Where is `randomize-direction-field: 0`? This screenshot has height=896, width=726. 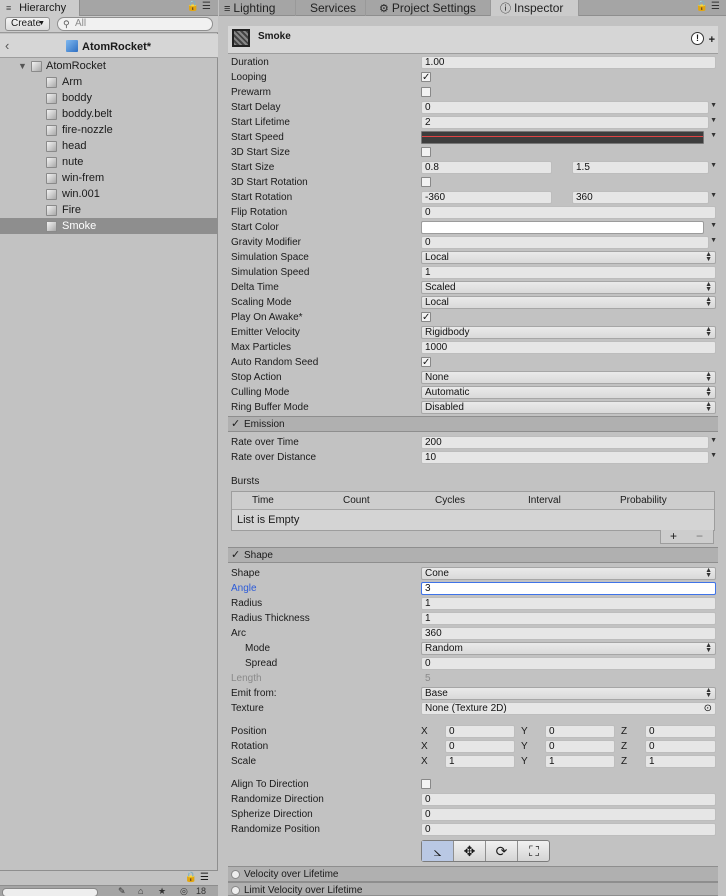 randomize-direction-field: 0 is located at coordinates (568, 799).